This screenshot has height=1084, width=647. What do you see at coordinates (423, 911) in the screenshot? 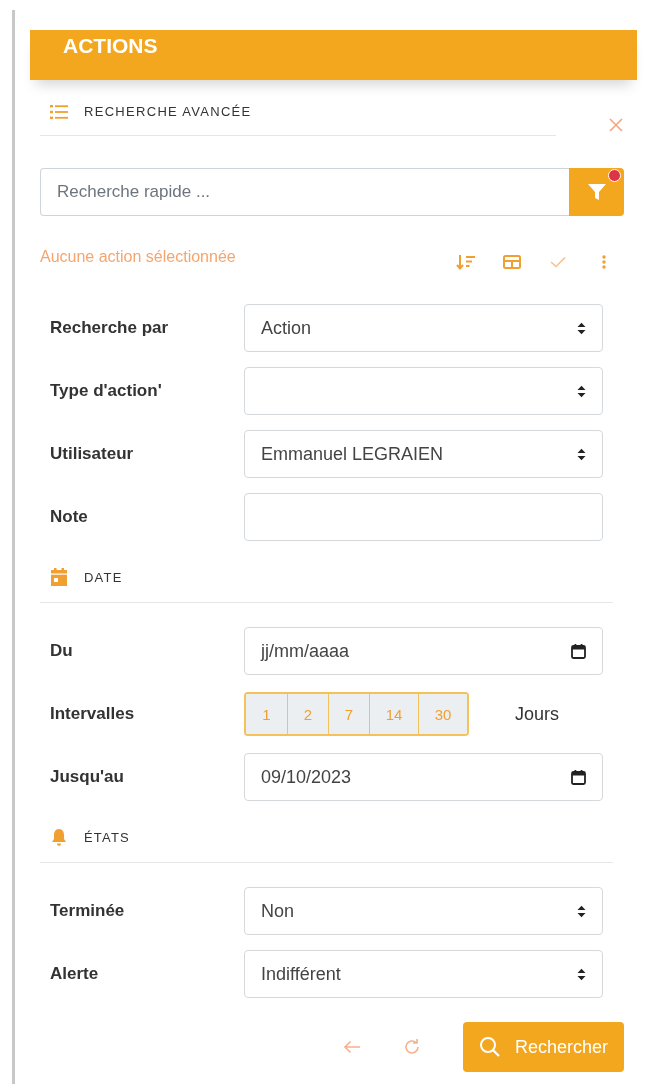
I see `select-field: Non` at bounding box center [423, 911].